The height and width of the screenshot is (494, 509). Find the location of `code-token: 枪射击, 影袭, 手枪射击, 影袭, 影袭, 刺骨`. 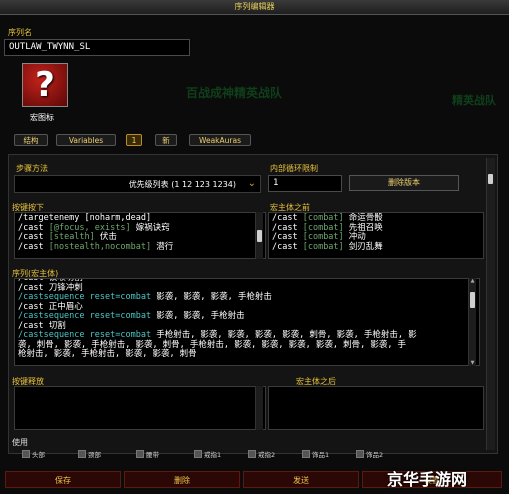

code-token: 枪射击, 影袭, 手枪射击, 影袭, 影袭, 刺骨 is located at coordinates (107, 354).